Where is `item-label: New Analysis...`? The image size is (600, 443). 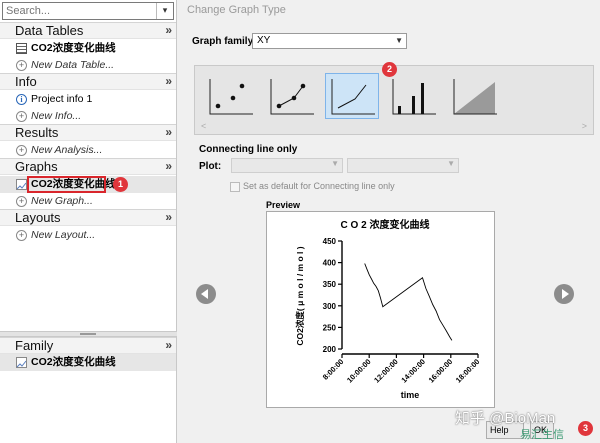
item-label: New Analysis... is located at coordinates (67, 150).